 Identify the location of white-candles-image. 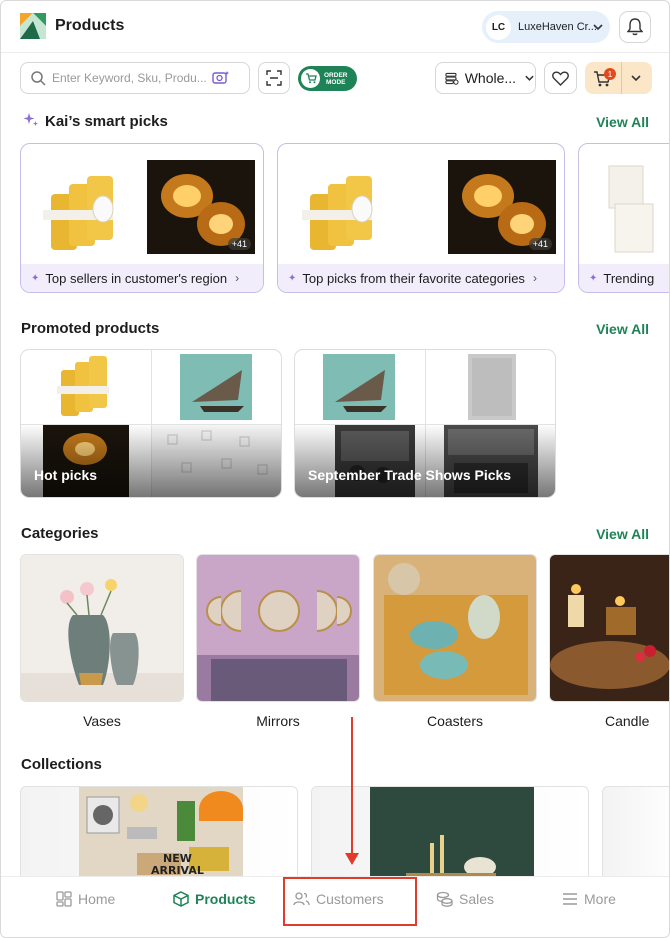
(631, 209).